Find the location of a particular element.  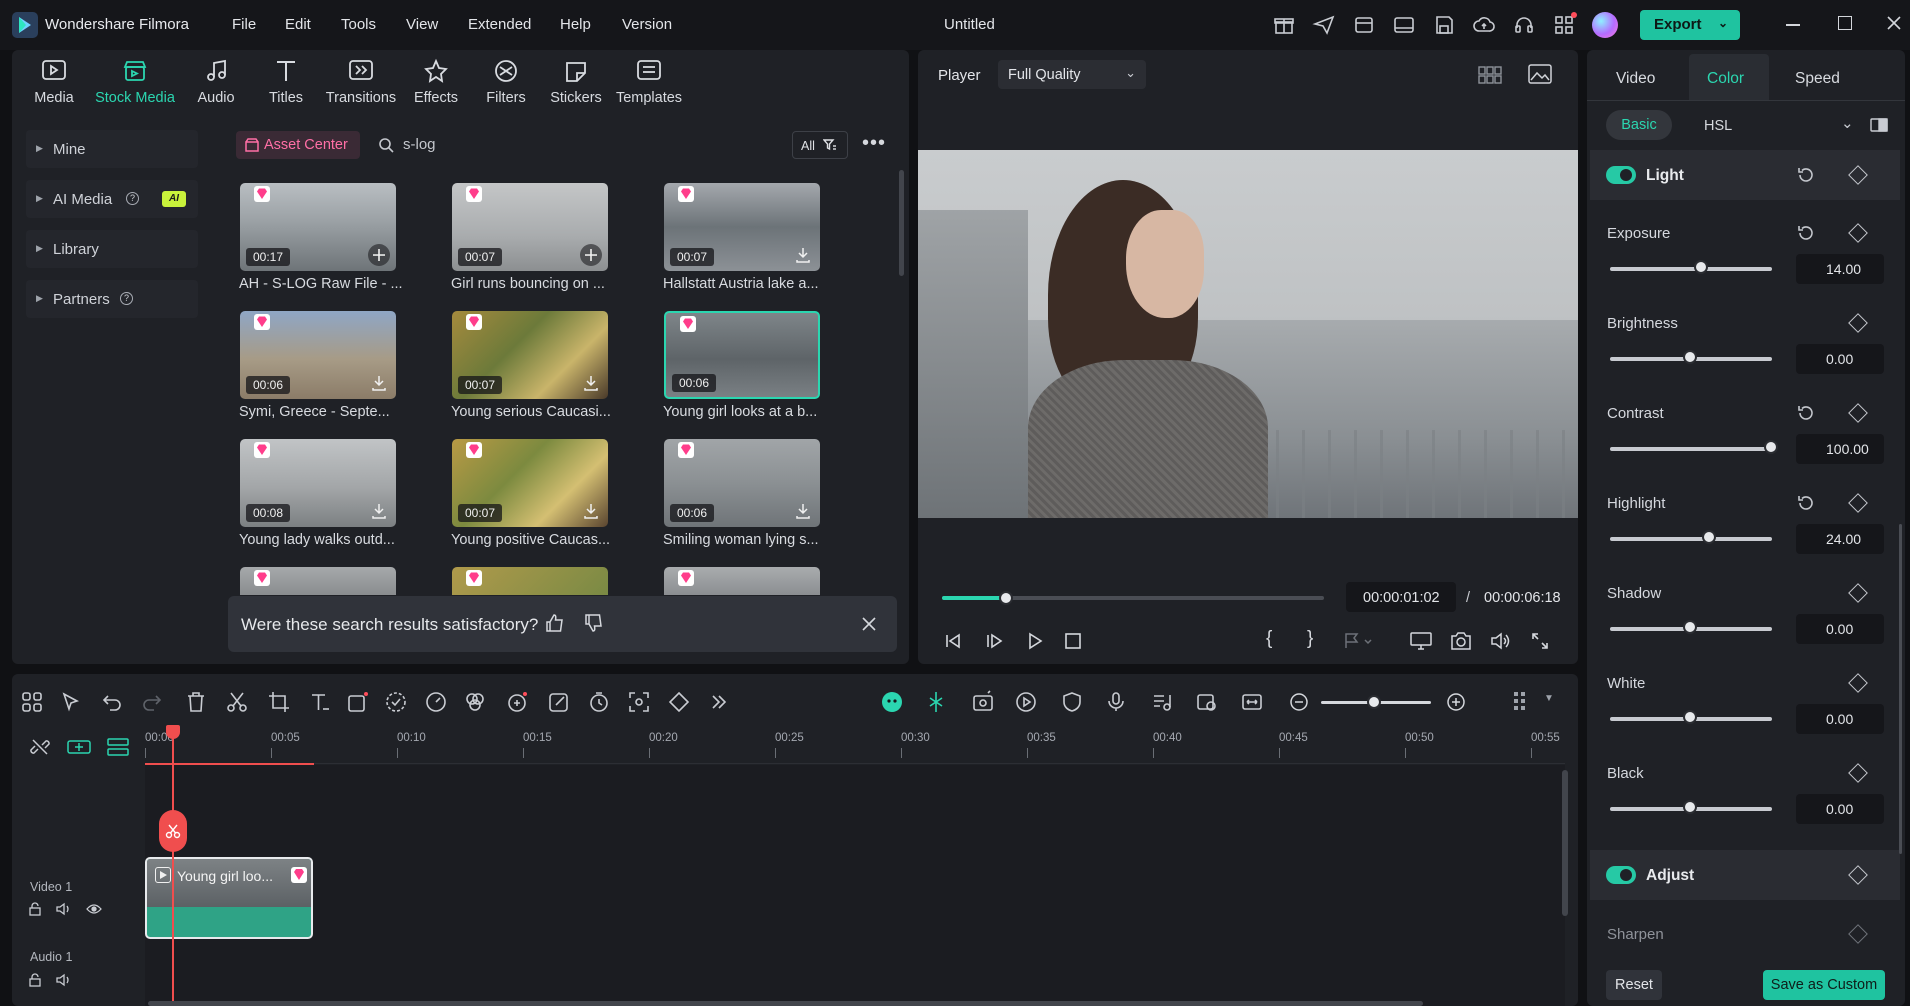

redo-icon is located at coordinates (152, 702).